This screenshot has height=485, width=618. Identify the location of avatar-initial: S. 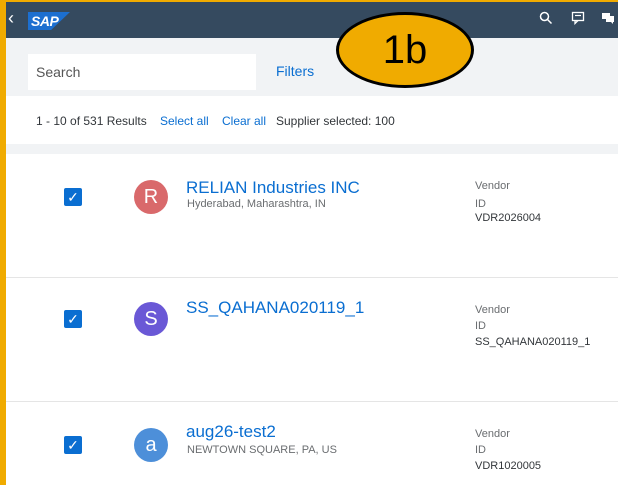
(151, 319).